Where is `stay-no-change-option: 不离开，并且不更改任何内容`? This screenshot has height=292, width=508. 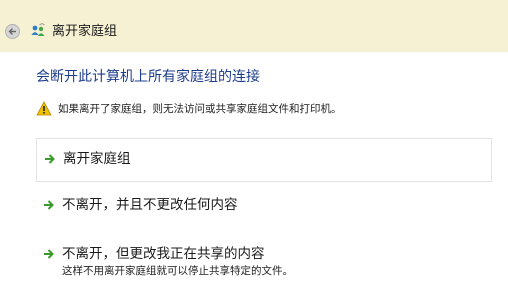
stay-no-change-option: 不离开，并且不更改任何内容 is located at coordinates (264, 206).